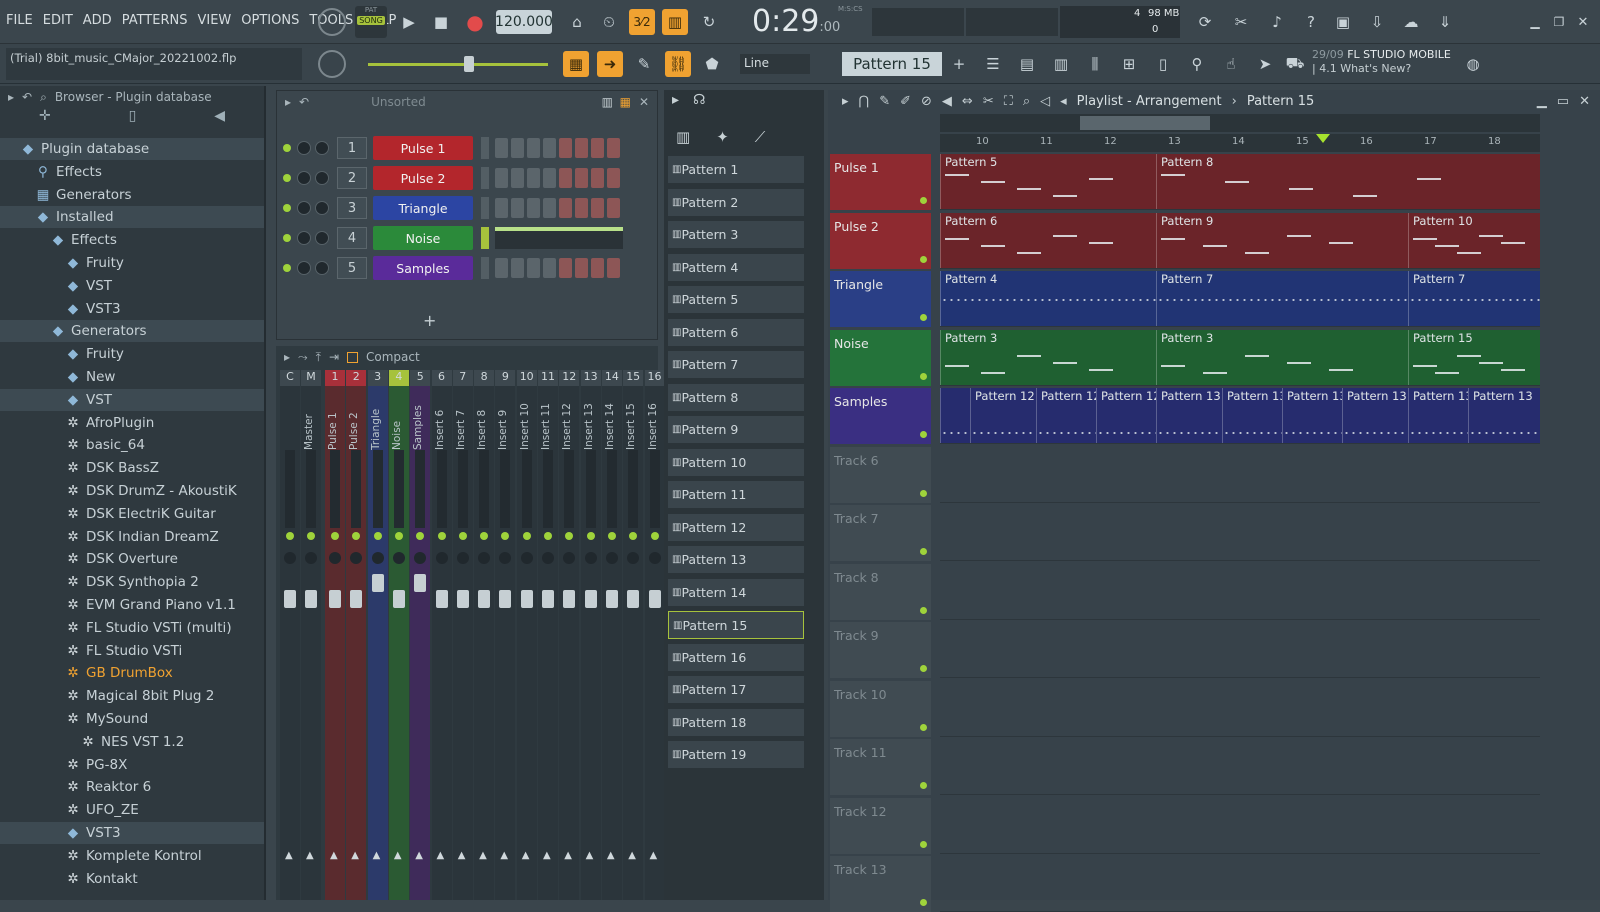 The image size is (1600, 912). Describe the element at coordinates (947, 101) in the screenshot. I see `mute-icon: ◀` at that location.